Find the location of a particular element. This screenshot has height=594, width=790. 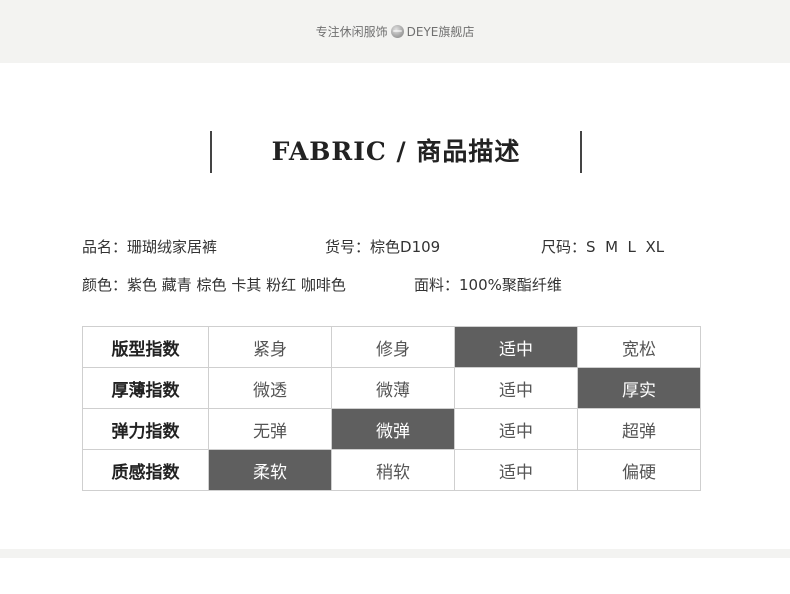

option-cell: 偏硬 is located at coordinates (639, 470).